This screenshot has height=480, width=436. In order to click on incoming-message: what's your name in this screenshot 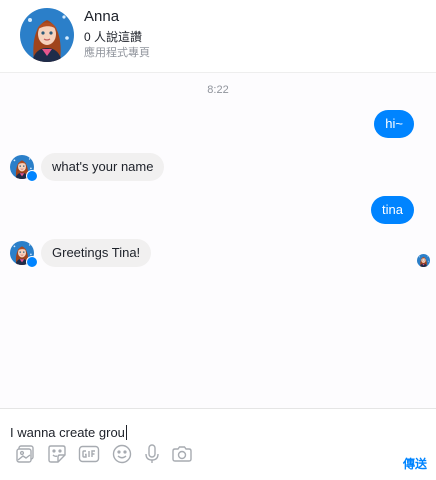, I will do `click(103, 167)`.